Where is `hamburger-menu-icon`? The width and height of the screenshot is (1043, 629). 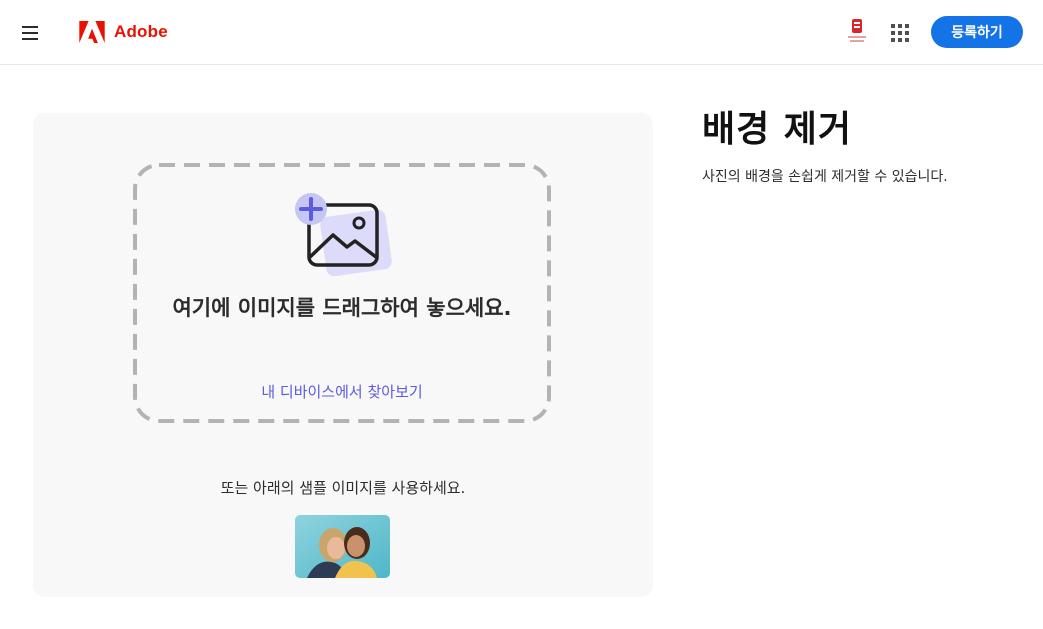 hamburger-menu-icon is located at coordinates (30, 33).